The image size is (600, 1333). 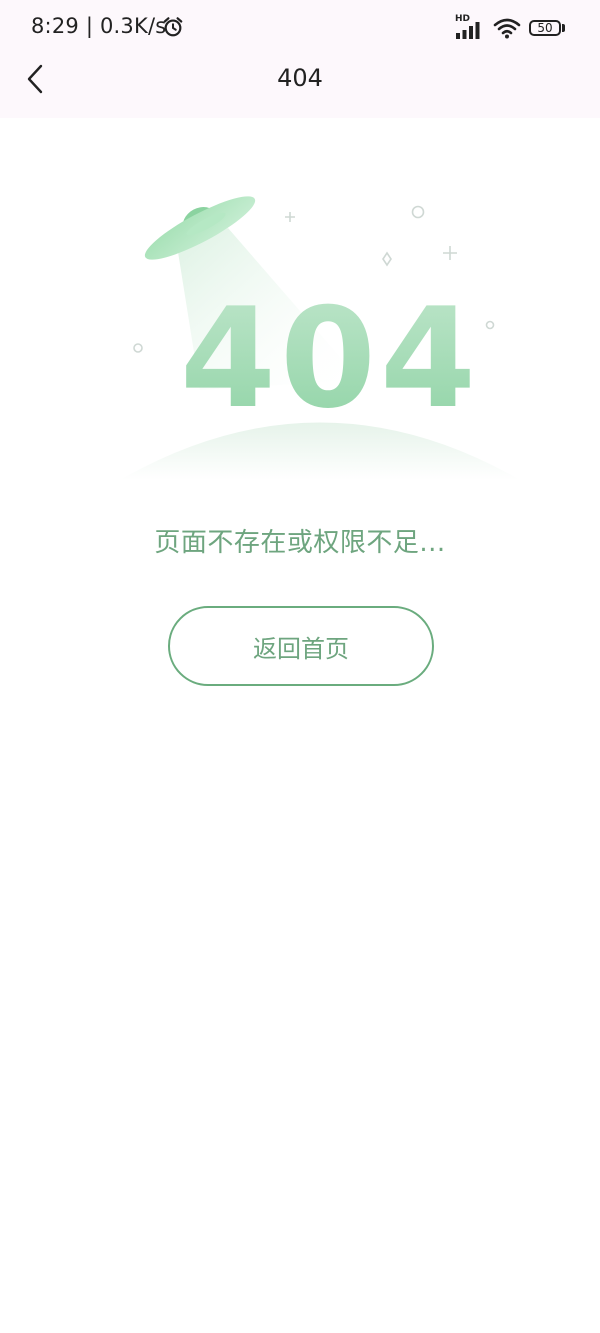 I want to click on status-indicators: HD 50, so click(x=511, y=27).